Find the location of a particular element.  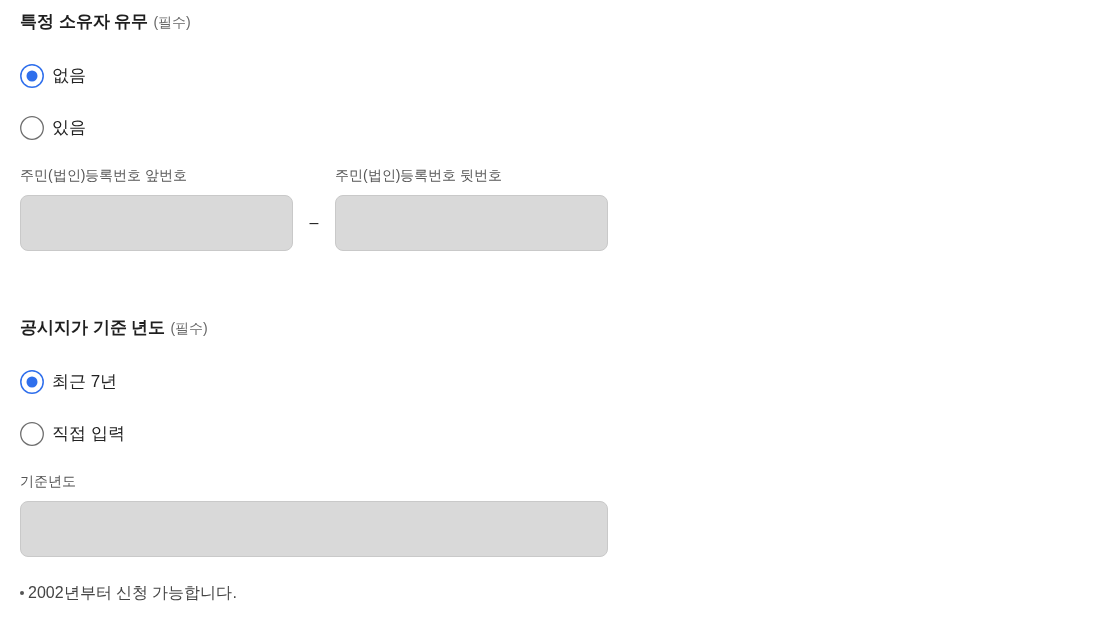

field-label: 주민(법인)등록번호 앞번호 is located at coordinates (104, 175).